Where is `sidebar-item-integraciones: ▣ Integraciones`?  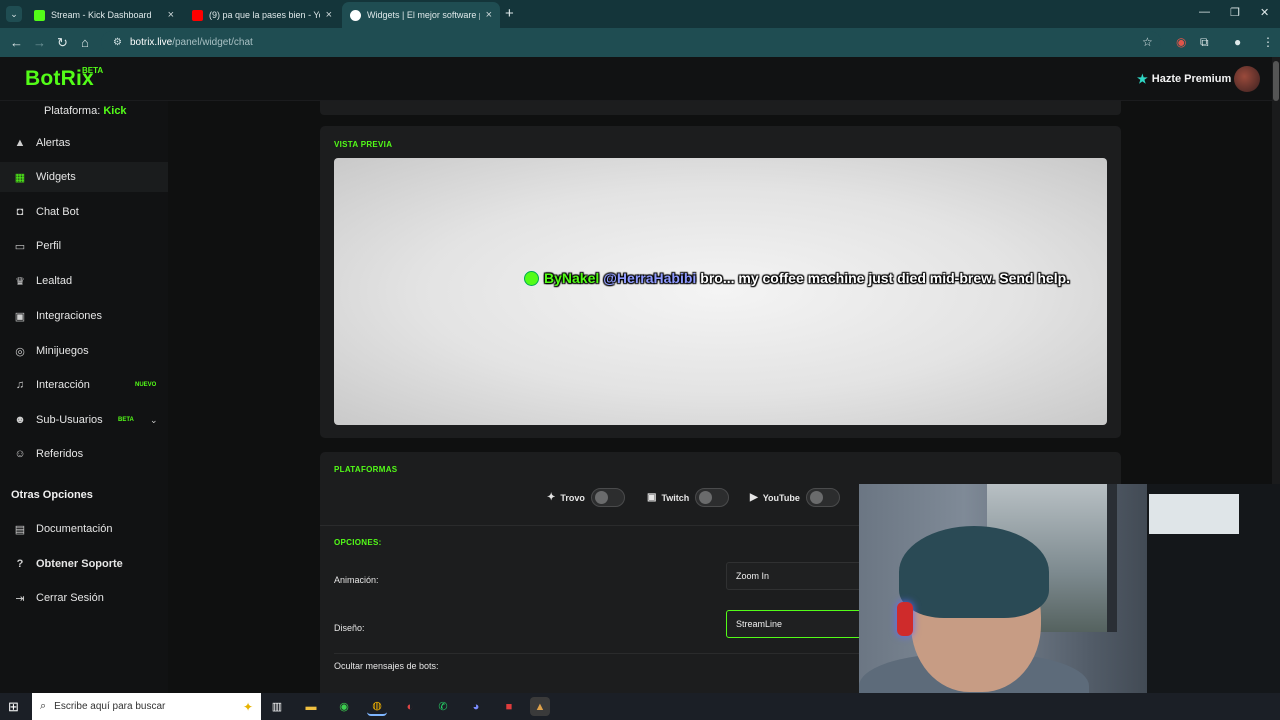
sidebar-item-integraciones: ▣ Integraciones is located at coordinates (84, 316).